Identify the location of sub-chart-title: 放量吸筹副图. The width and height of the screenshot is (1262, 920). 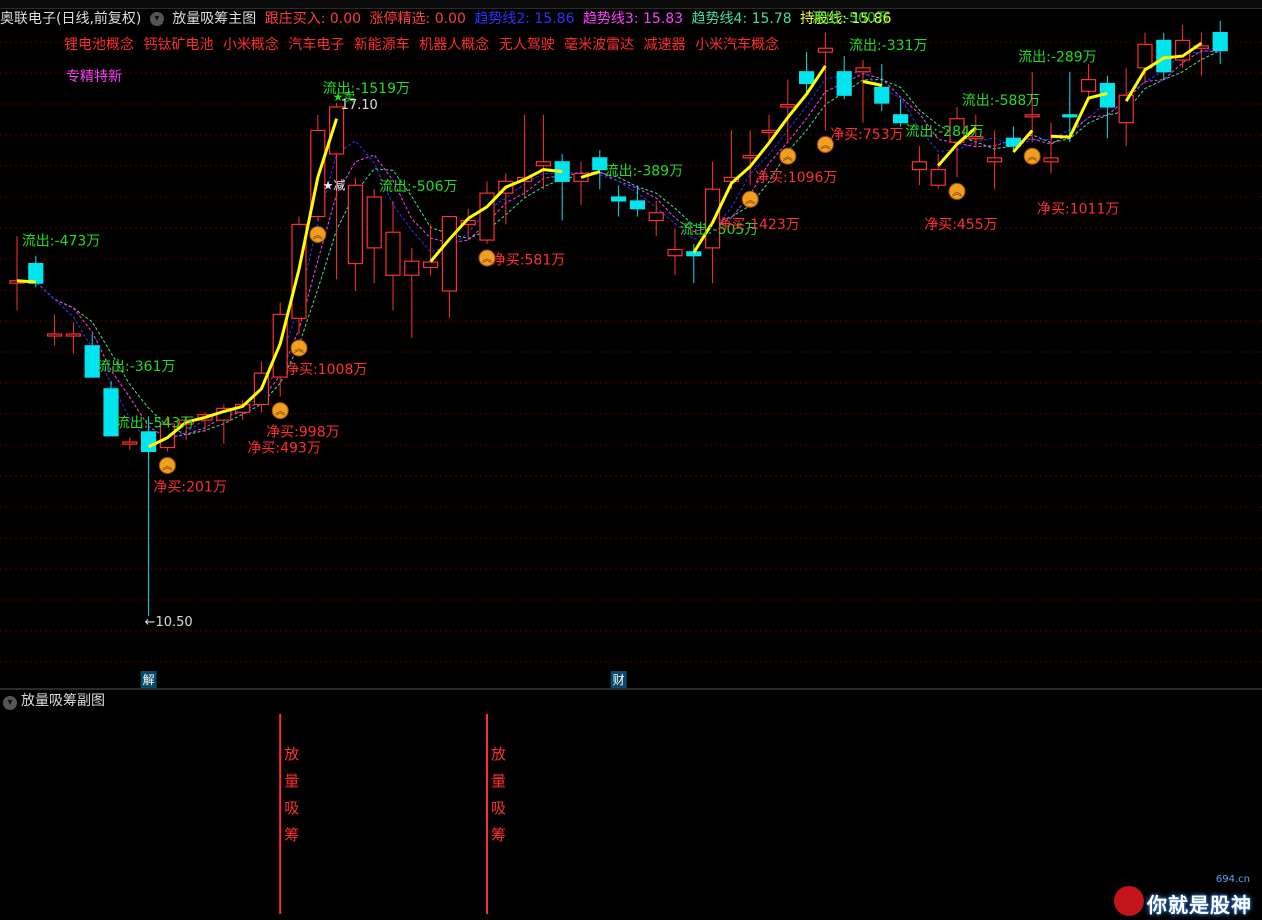
(63, 701).